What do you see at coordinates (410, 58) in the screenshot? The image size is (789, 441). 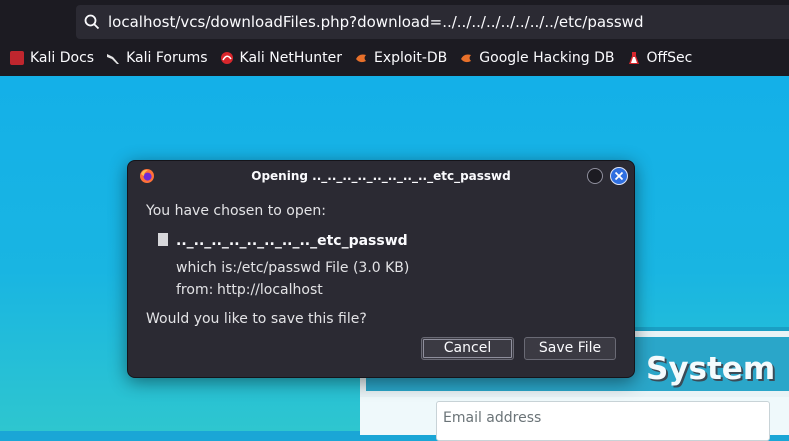 I see `bookmark-label: Exploit-DB` at bounding box center [410, 58].